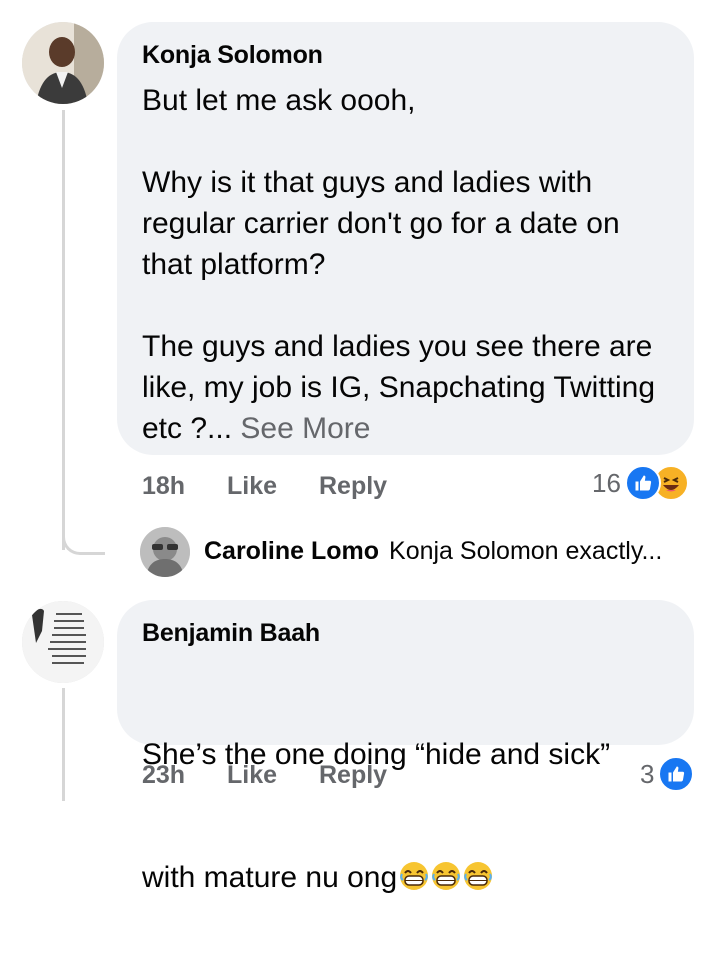 The width and height of the screenshot is (720, 980). What do you see at coordinates (231, 633) in the screenshot?
I see `comment-author: Benjamin Baah` at bounding box center [231, 633].